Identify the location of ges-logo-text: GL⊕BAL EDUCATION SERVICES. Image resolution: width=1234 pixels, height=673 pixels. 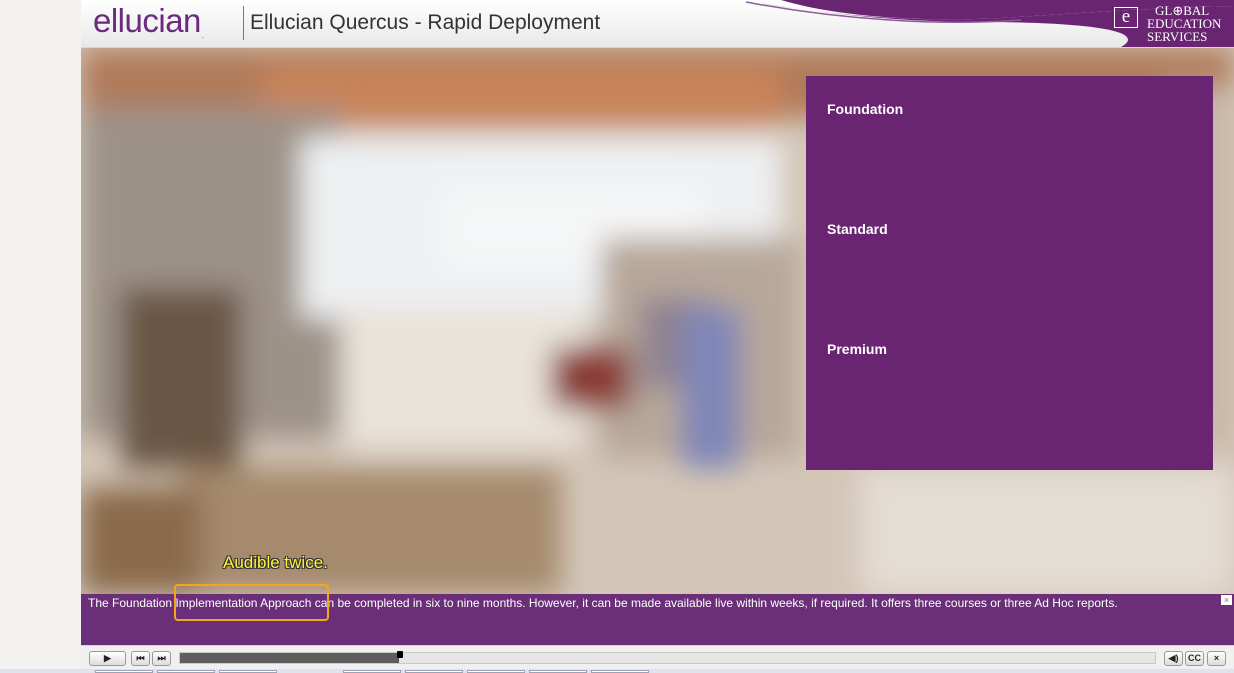
(1184, 23).